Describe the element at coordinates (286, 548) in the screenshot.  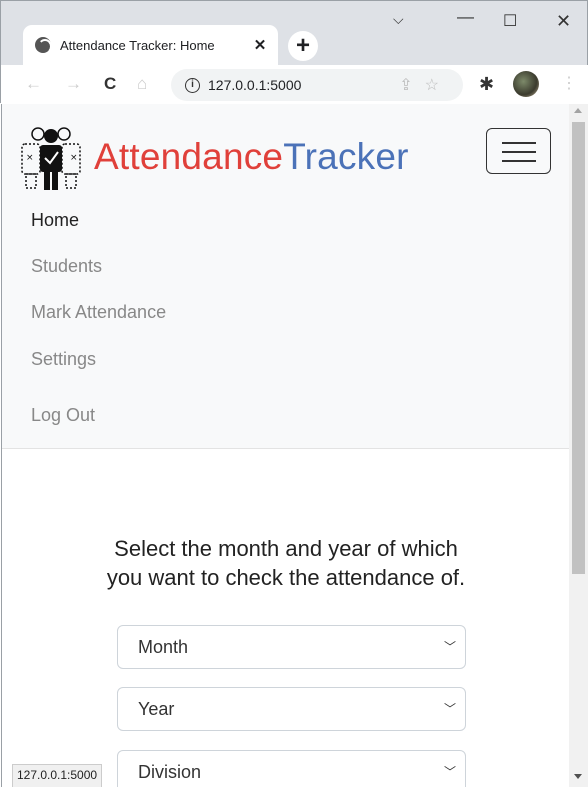
I see `prompt-line-1: Select the month and year of which` at that location.